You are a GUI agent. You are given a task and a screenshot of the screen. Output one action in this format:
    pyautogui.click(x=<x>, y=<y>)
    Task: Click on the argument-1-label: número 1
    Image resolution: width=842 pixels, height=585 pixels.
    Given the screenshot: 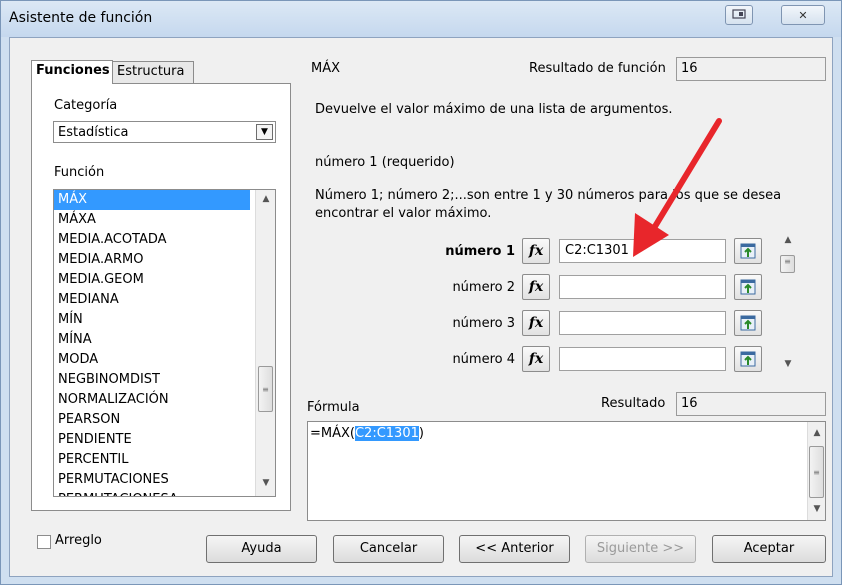 What is the action you would take?
    pyautogui.click(x=480, y=251)
    